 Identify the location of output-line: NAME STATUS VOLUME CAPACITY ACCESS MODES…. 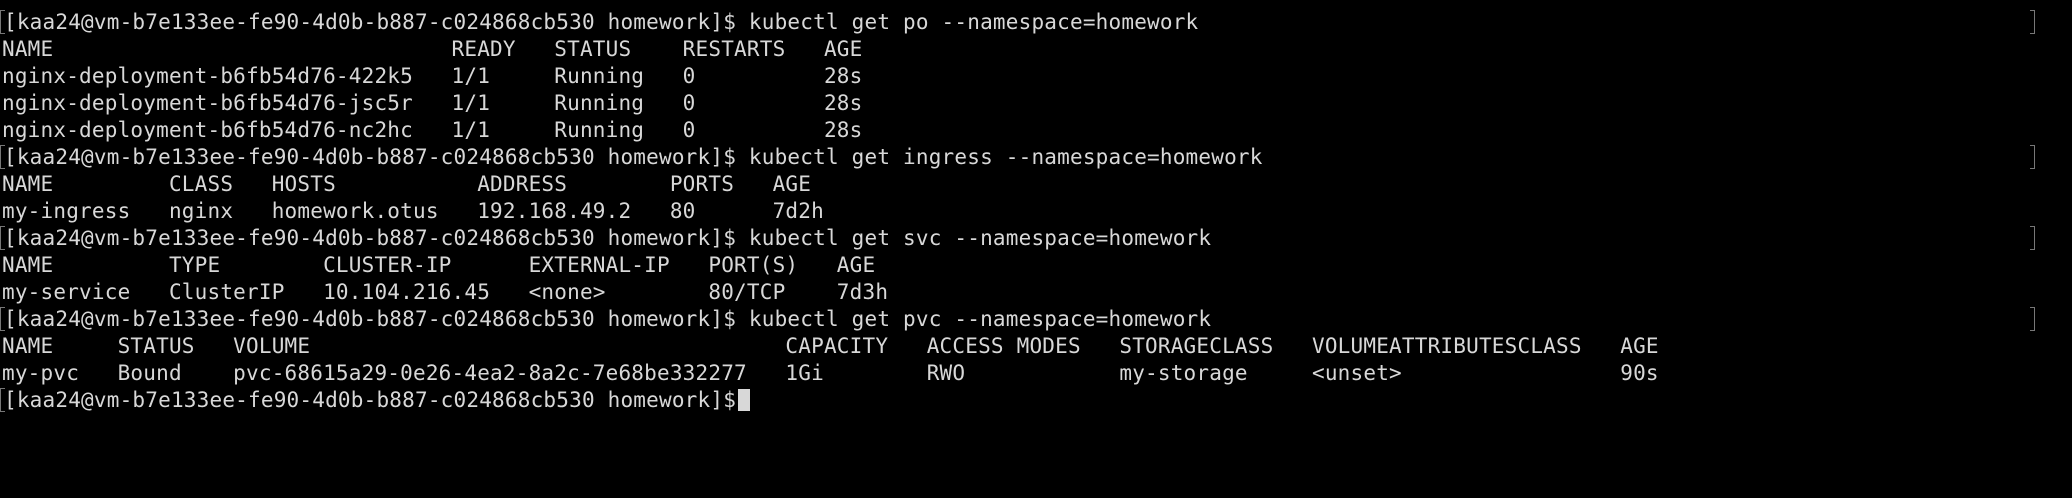
(1036, 346).